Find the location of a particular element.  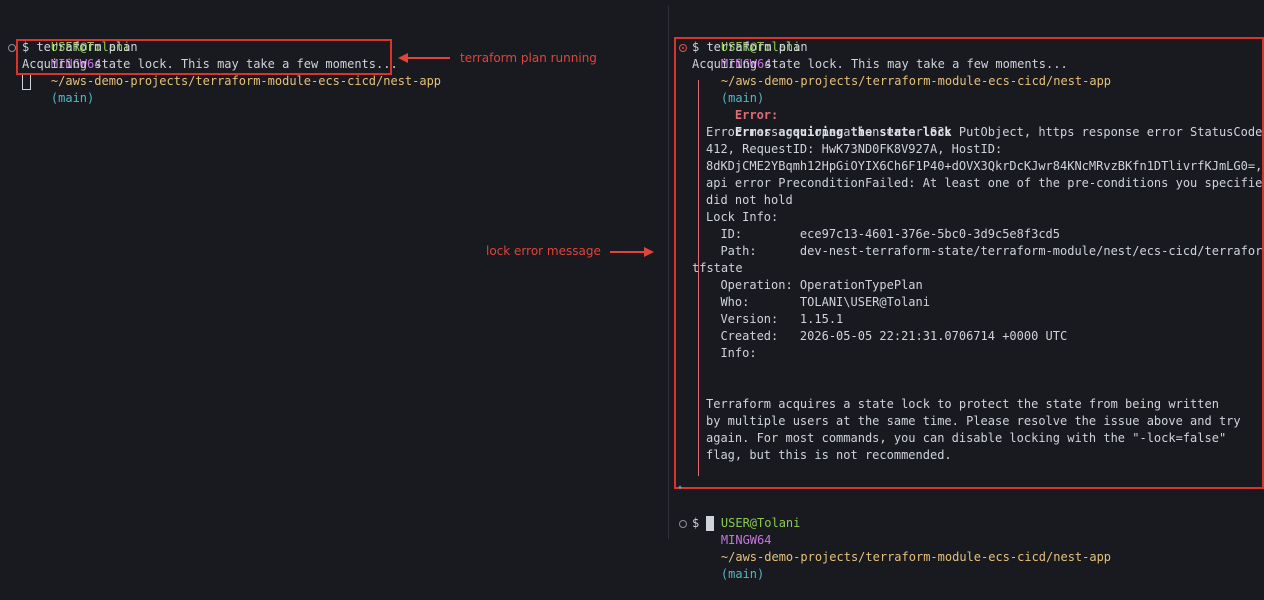

prompt-host: MINGW64 is located at coordinates (746, 540).